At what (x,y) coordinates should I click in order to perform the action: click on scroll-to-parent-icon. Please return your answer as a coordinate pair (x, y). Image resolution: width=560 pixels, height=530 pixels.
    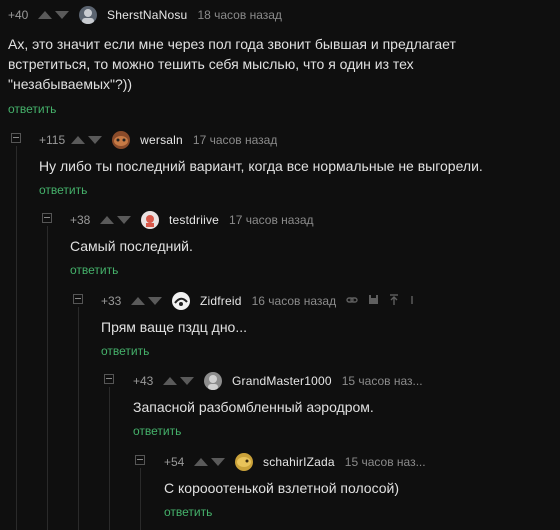
    Looking at the image, I should click on (394, 301).